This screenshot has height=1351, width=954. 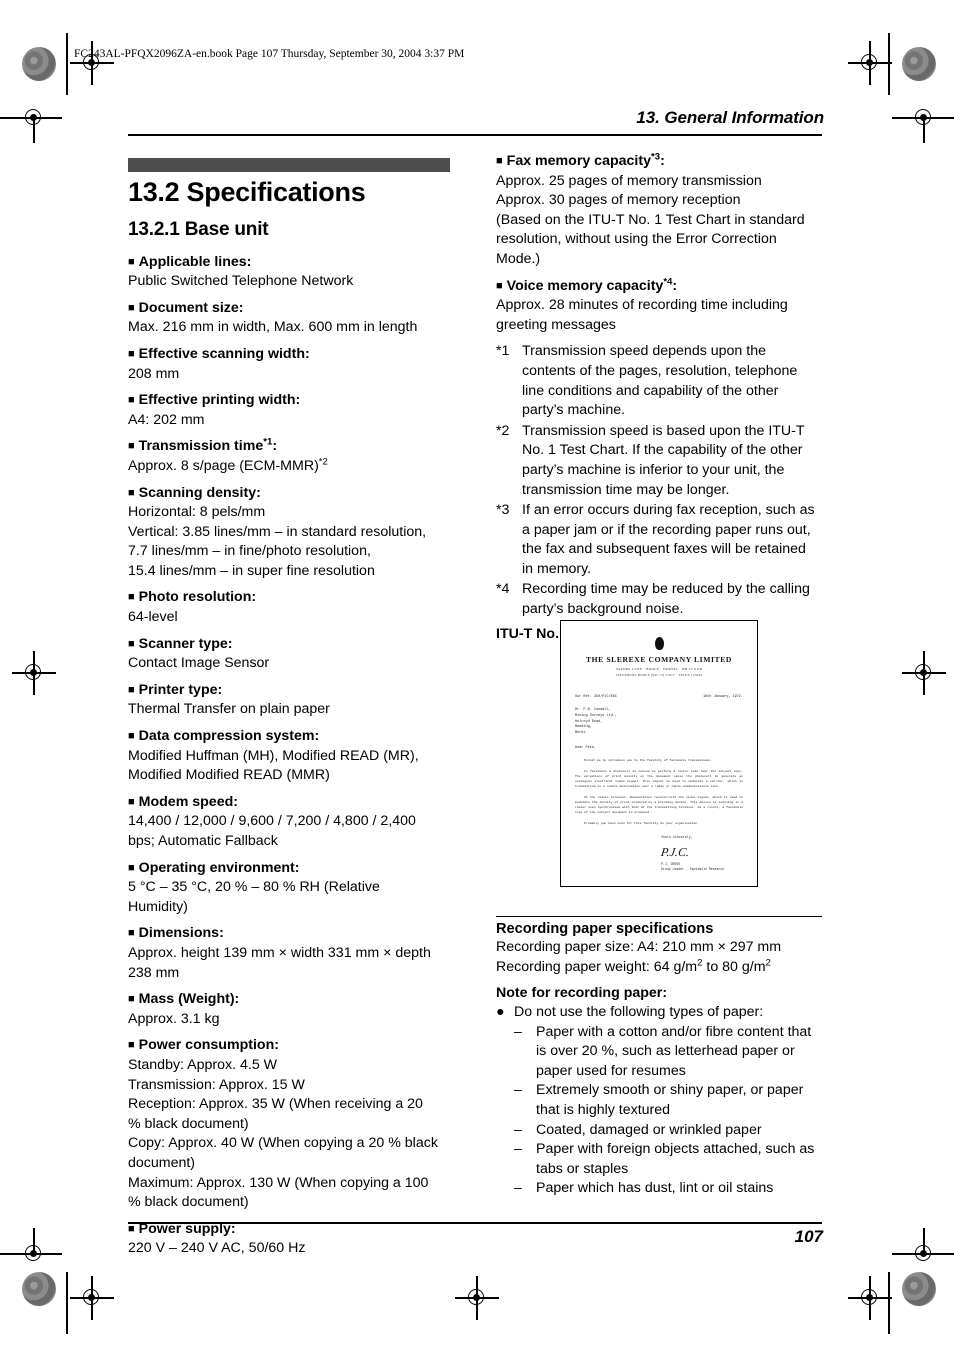 I want to click on spec-term: ■ Transmission time*1:, so click(x=290, y=447).